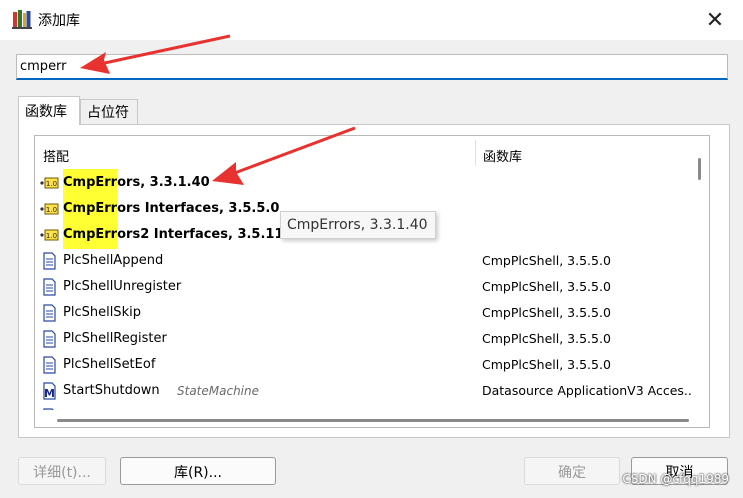 This screenshot has height=498, width=743. What do you see at coordinates (364, 339) in the screenshot?
I see `list-item-function: PlcShellRegister CmpPlcShell, 3.5.5.0` at bounding box center [364, 339].